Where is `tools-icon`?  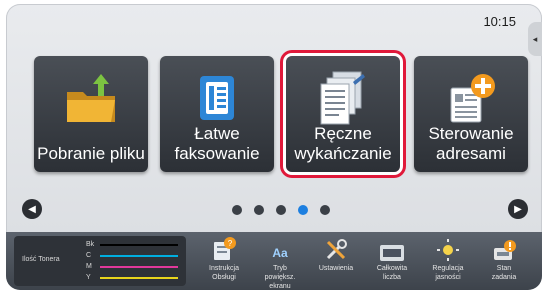 tools-icon is located at coordinates (336, 248).